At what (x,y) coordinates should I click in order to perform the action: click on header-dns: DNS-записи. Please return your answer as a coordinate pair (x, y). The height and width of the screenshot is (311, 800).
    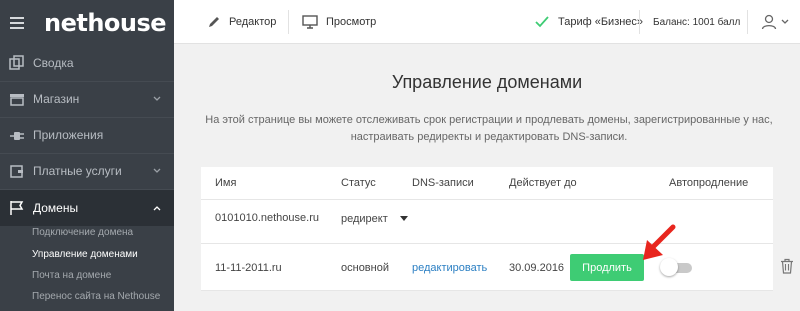
    Looking at the image, I should click on (443, 183).